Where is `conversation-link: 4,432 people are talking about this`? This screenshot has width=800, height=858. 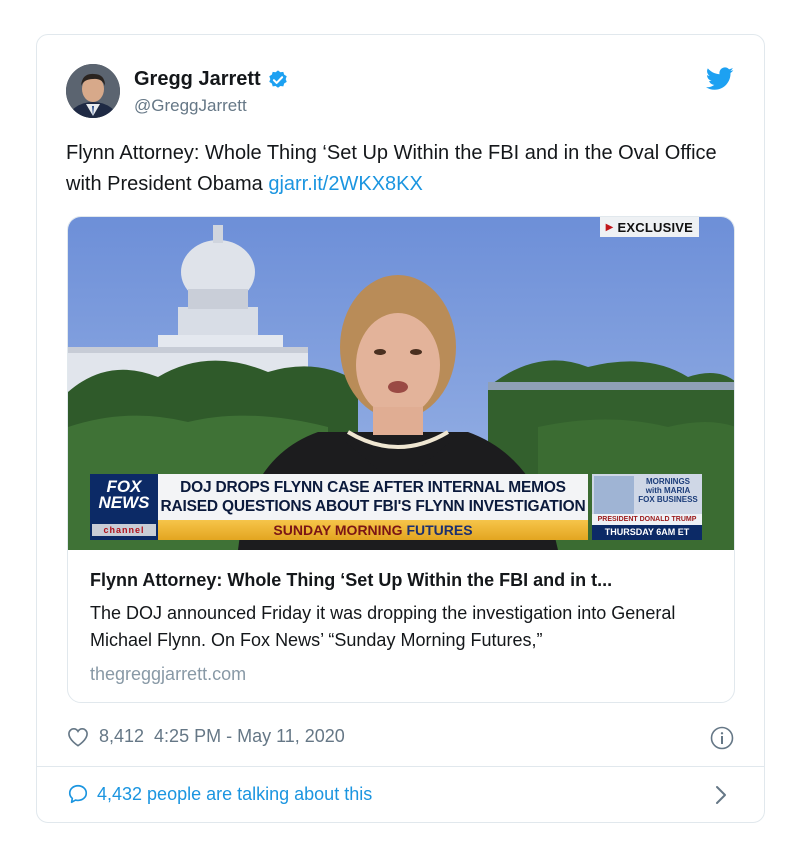 conversation-link: 4,432 people are talking about this is located at coordinates (219, 794).